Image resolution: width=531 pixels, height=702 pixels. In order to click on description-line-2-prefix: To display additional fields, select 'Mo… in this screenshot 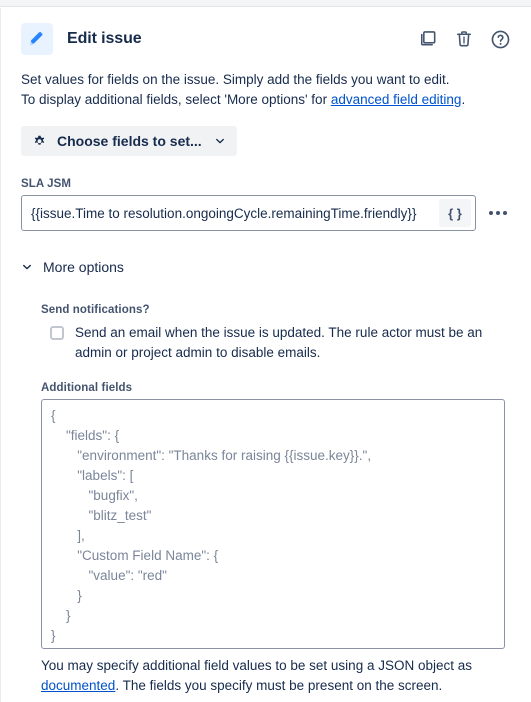, I will do `click(176, 99)`.